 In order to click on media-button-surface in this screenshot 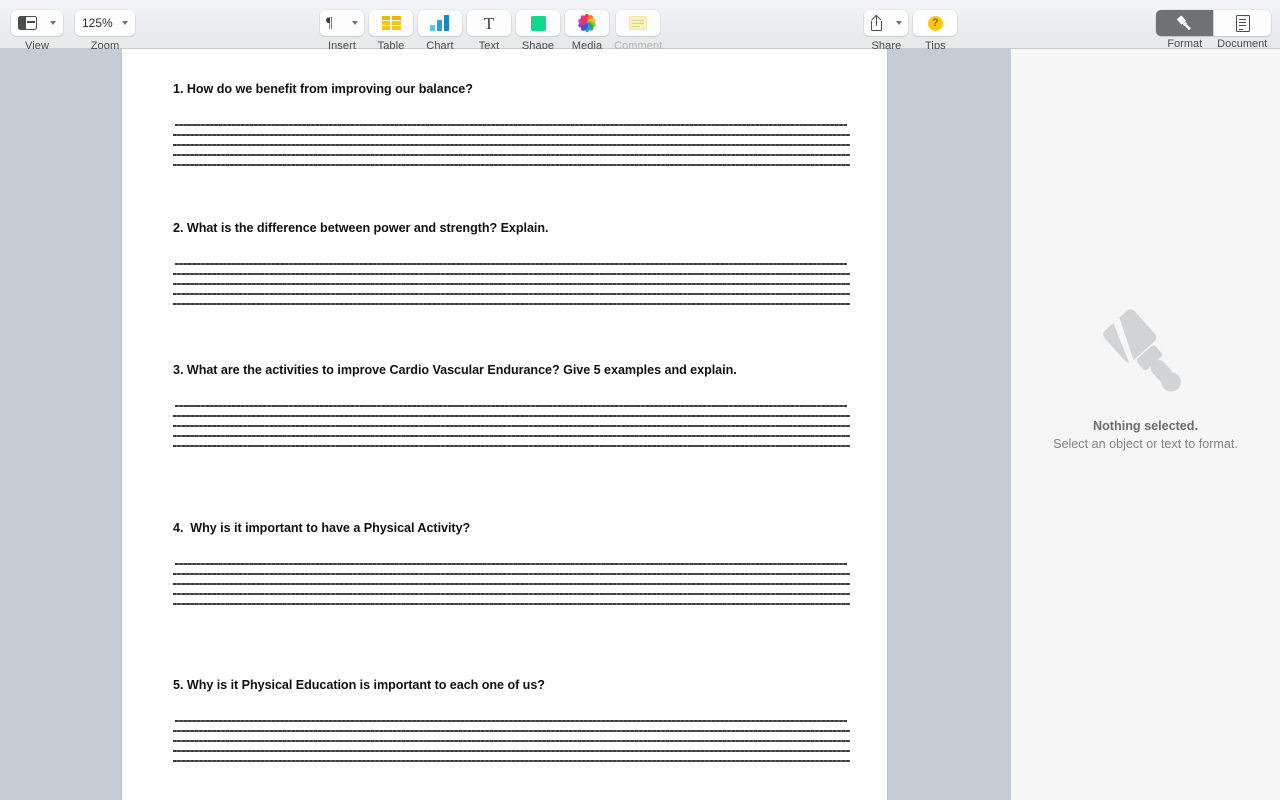, I will do `click(587, 23)`.